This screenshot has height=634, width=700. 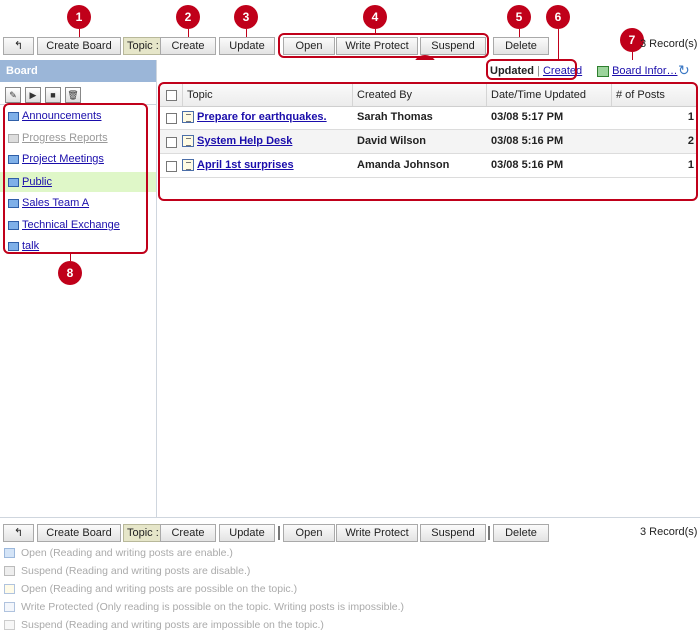 What do you see at coordinates (78, 71) in the screenshot?
I see `board-pane-title: Board` at bounding box center [78, 71].